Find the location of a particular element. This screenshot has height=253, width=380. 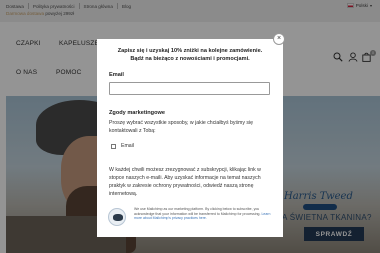

consent-heading: Zgody marketingowe is located at coordinates (137, 113).